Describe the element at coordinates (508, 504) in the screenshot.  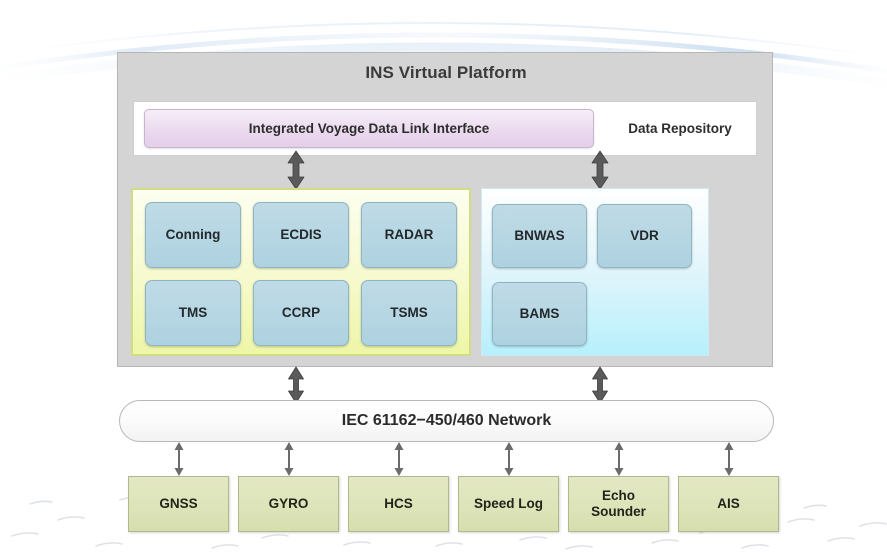
I see `sensor-box-speed-log: Speed Log` at that location.